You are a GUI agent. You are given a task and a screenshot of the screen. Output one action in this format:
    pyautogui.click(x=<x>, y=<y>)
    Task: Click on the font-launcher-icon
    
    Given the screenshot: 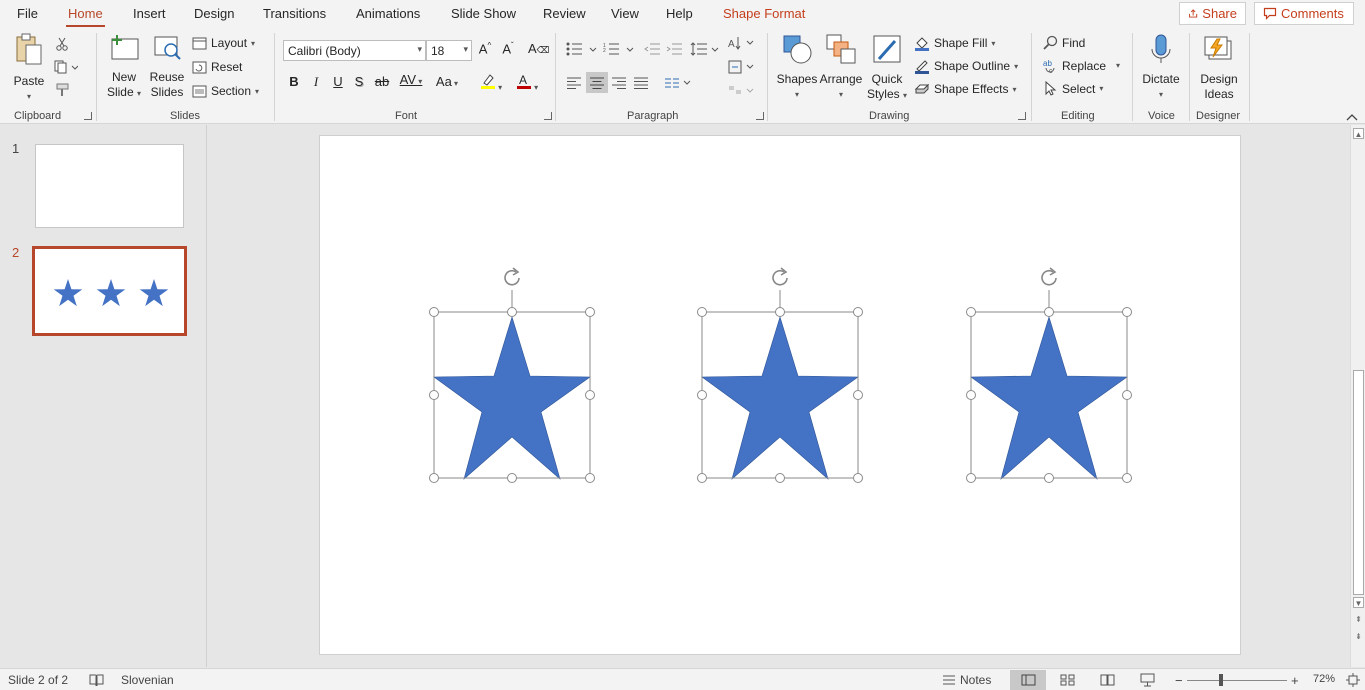 What is the action you would take?
    pyautogui.click(x=548, y=116)
    